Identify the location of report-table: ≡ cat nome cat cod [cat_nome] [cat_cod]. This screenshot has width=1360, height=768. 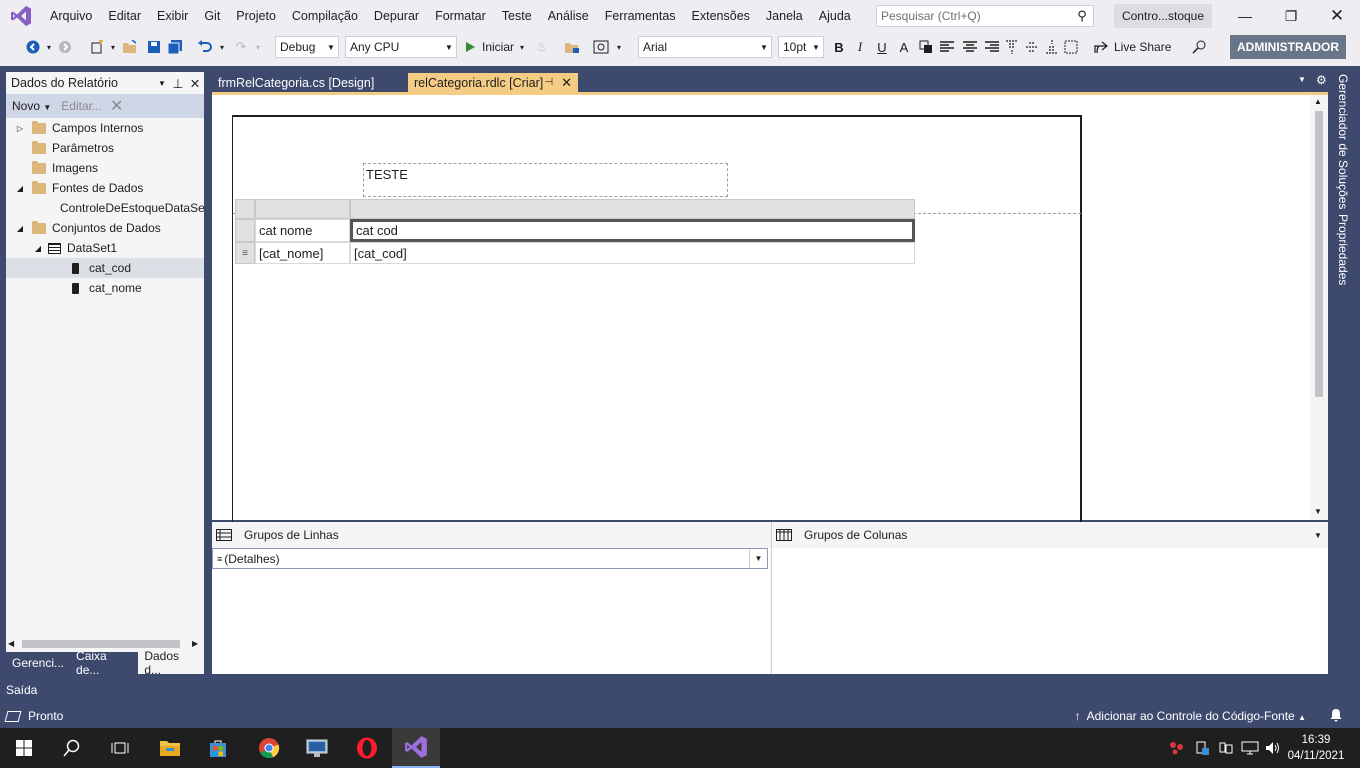
(580, 233).